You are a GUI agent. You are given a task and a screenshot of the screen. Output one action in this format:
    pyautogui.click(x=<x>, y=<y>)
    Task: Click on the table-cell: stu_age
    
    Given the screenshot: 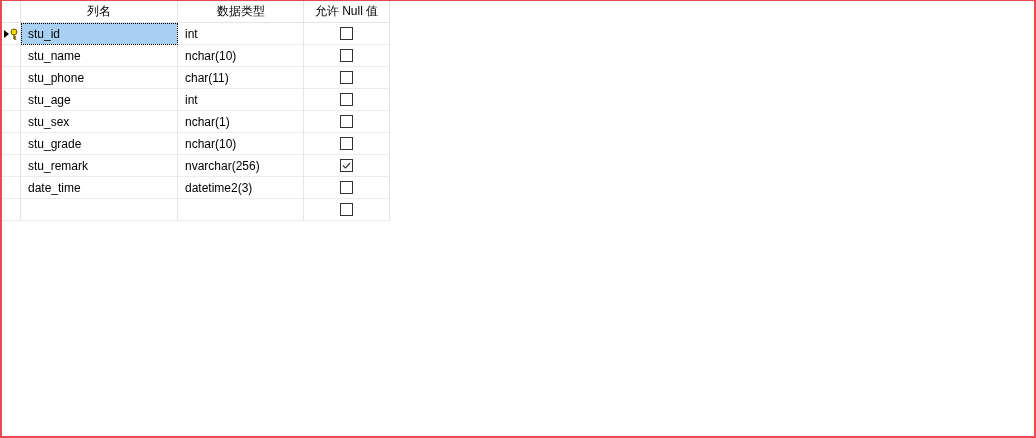 What is the action you would take?
    pyautogui.click(x=99, y=100)
    